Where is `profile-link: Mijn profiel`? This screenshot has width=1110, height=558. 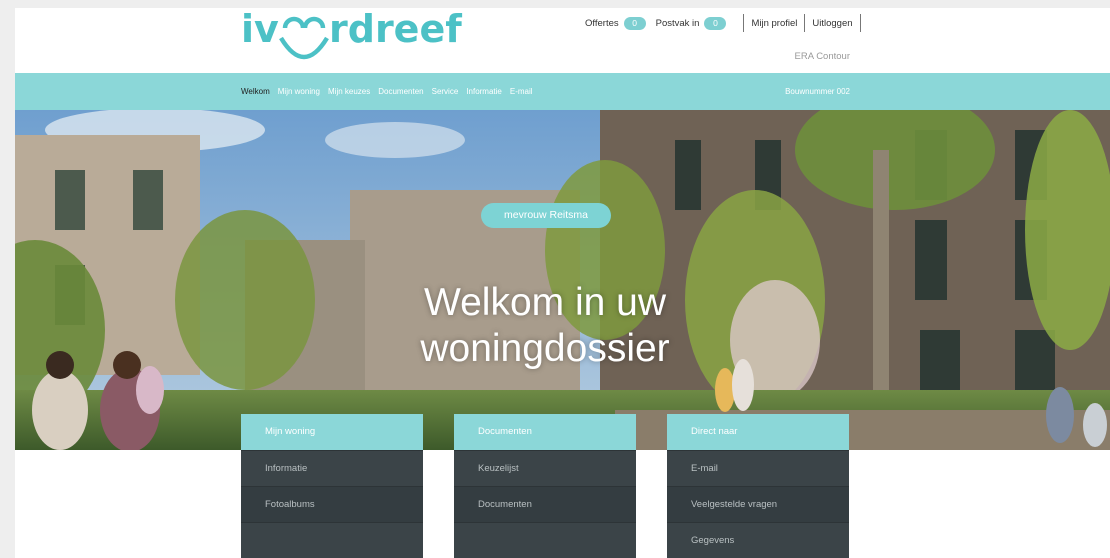
profile-link: Mijn profiel is located at coordinates (774, 23).